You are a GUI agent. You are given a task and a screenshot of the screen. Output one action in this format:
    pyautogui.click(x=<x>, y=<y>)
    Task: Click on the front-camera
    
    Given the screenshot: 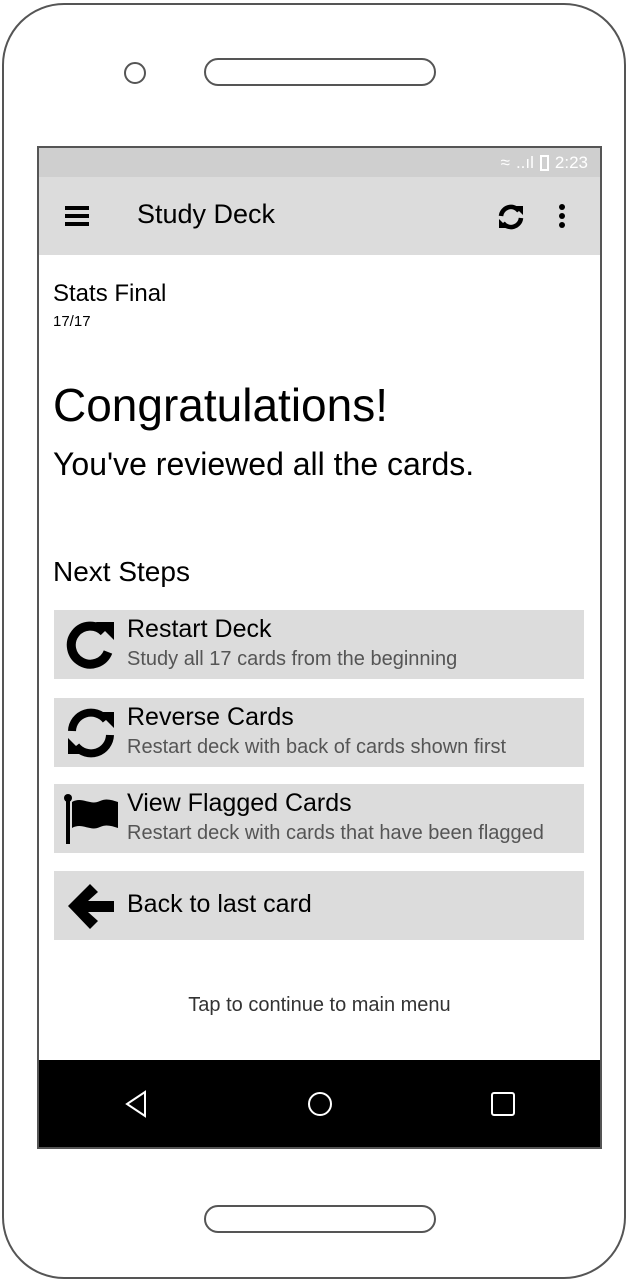 What is the action you would take?
    pyautogui.click(x=135, y=73)
    